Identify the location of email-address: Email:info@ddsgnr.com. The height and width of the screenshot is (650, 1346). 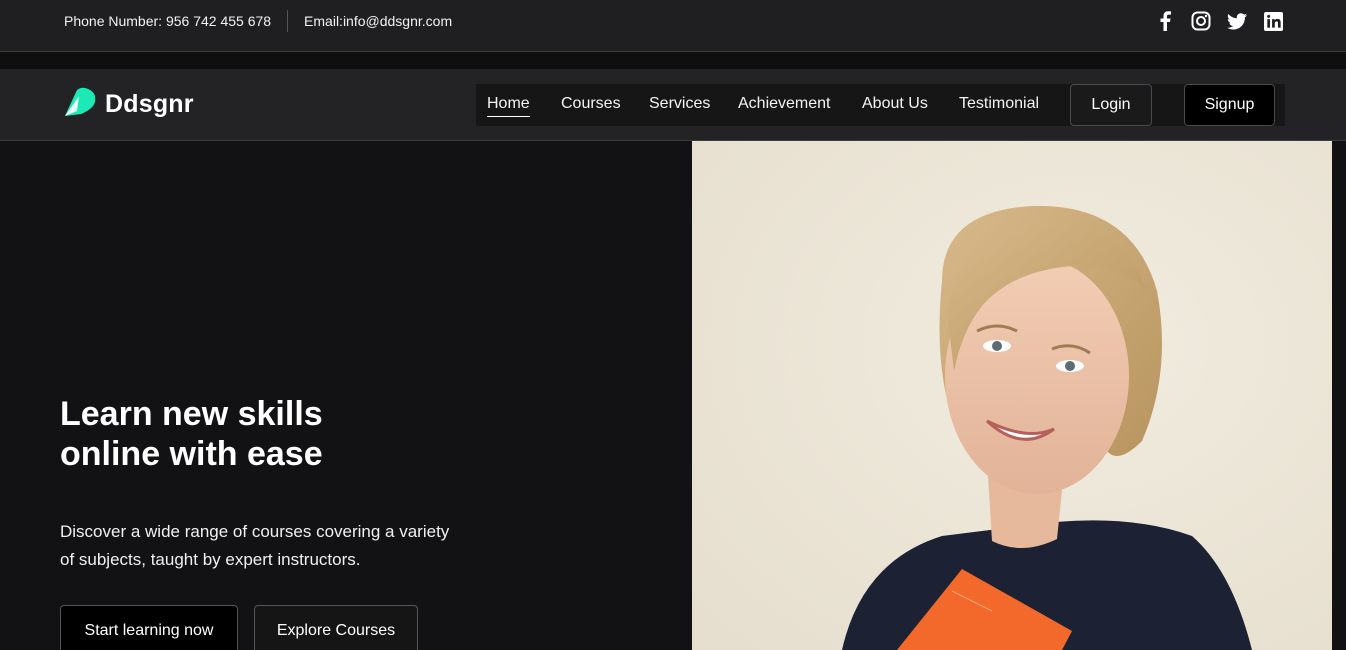
(370, 21).